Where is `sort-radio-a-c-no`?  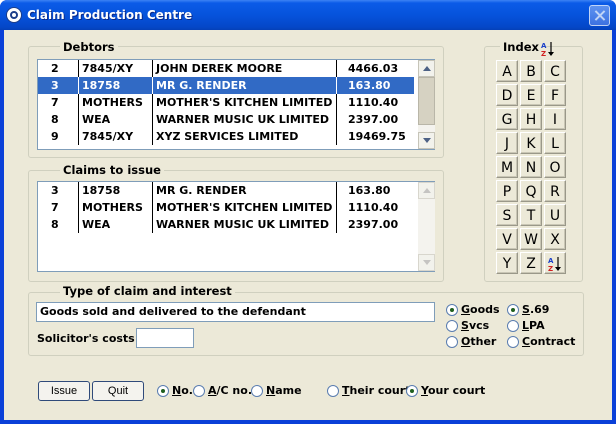 sort-radio-a-c-no is located at coordinates (199, 391).